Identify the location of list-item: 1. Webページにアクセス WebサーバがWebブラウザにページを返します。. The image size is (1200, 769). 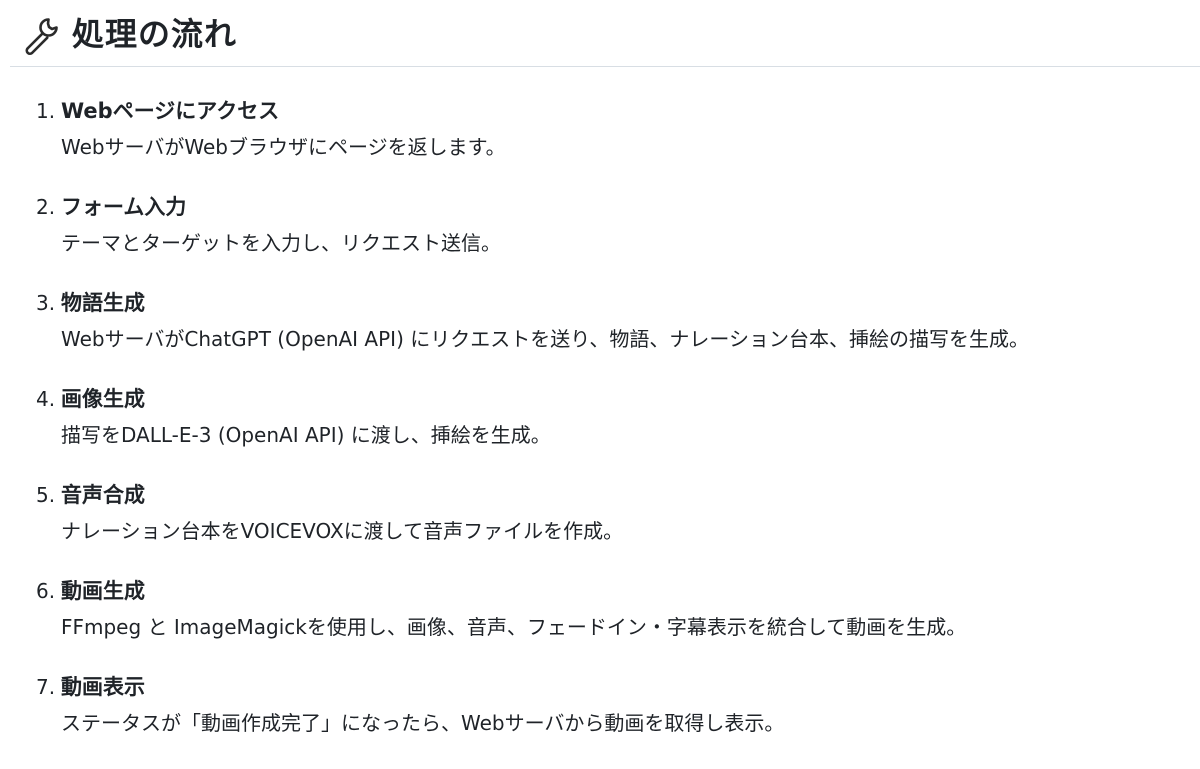
(600, 142).